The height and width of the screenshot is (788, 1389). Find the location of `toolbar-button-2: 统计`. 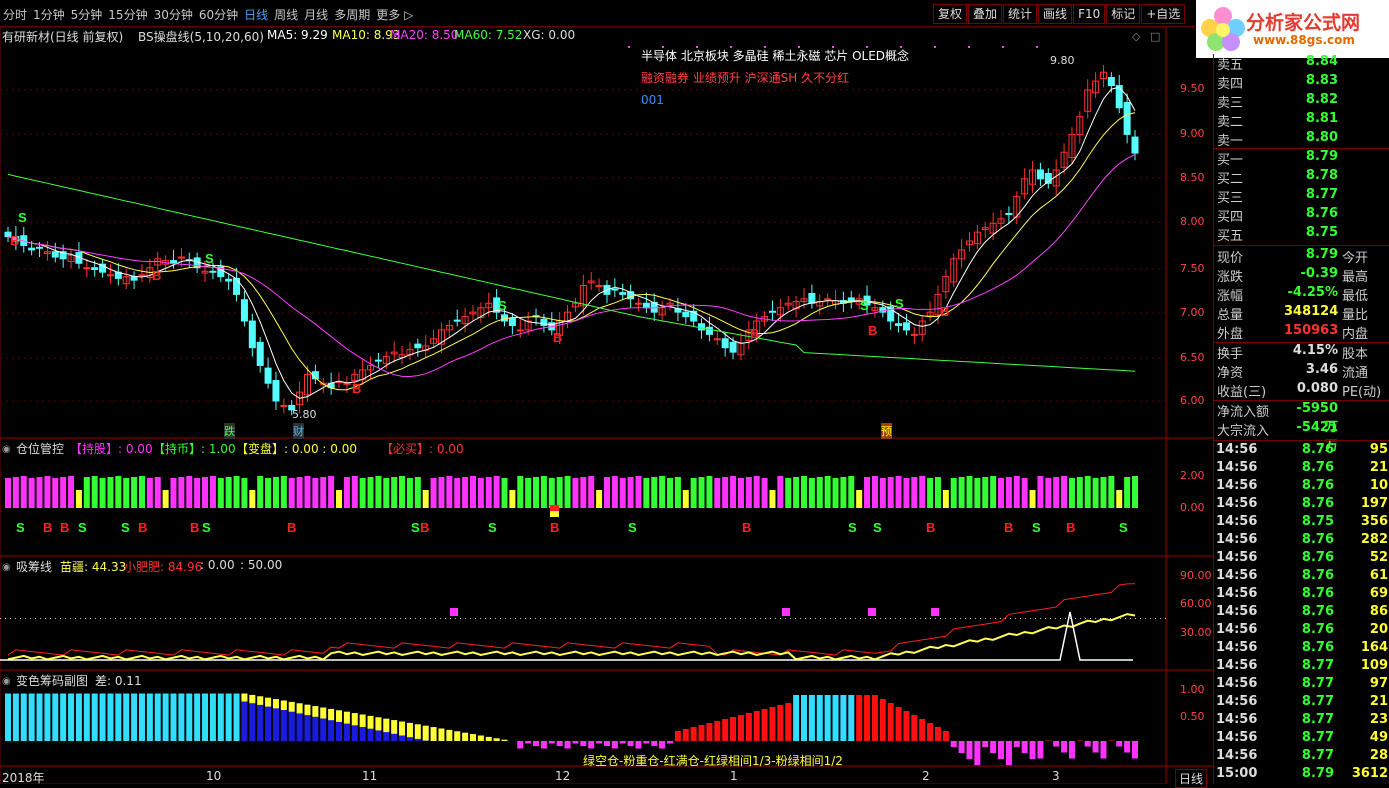

toolbar-button-2: 统计 is located at coordinates (1020, 14).